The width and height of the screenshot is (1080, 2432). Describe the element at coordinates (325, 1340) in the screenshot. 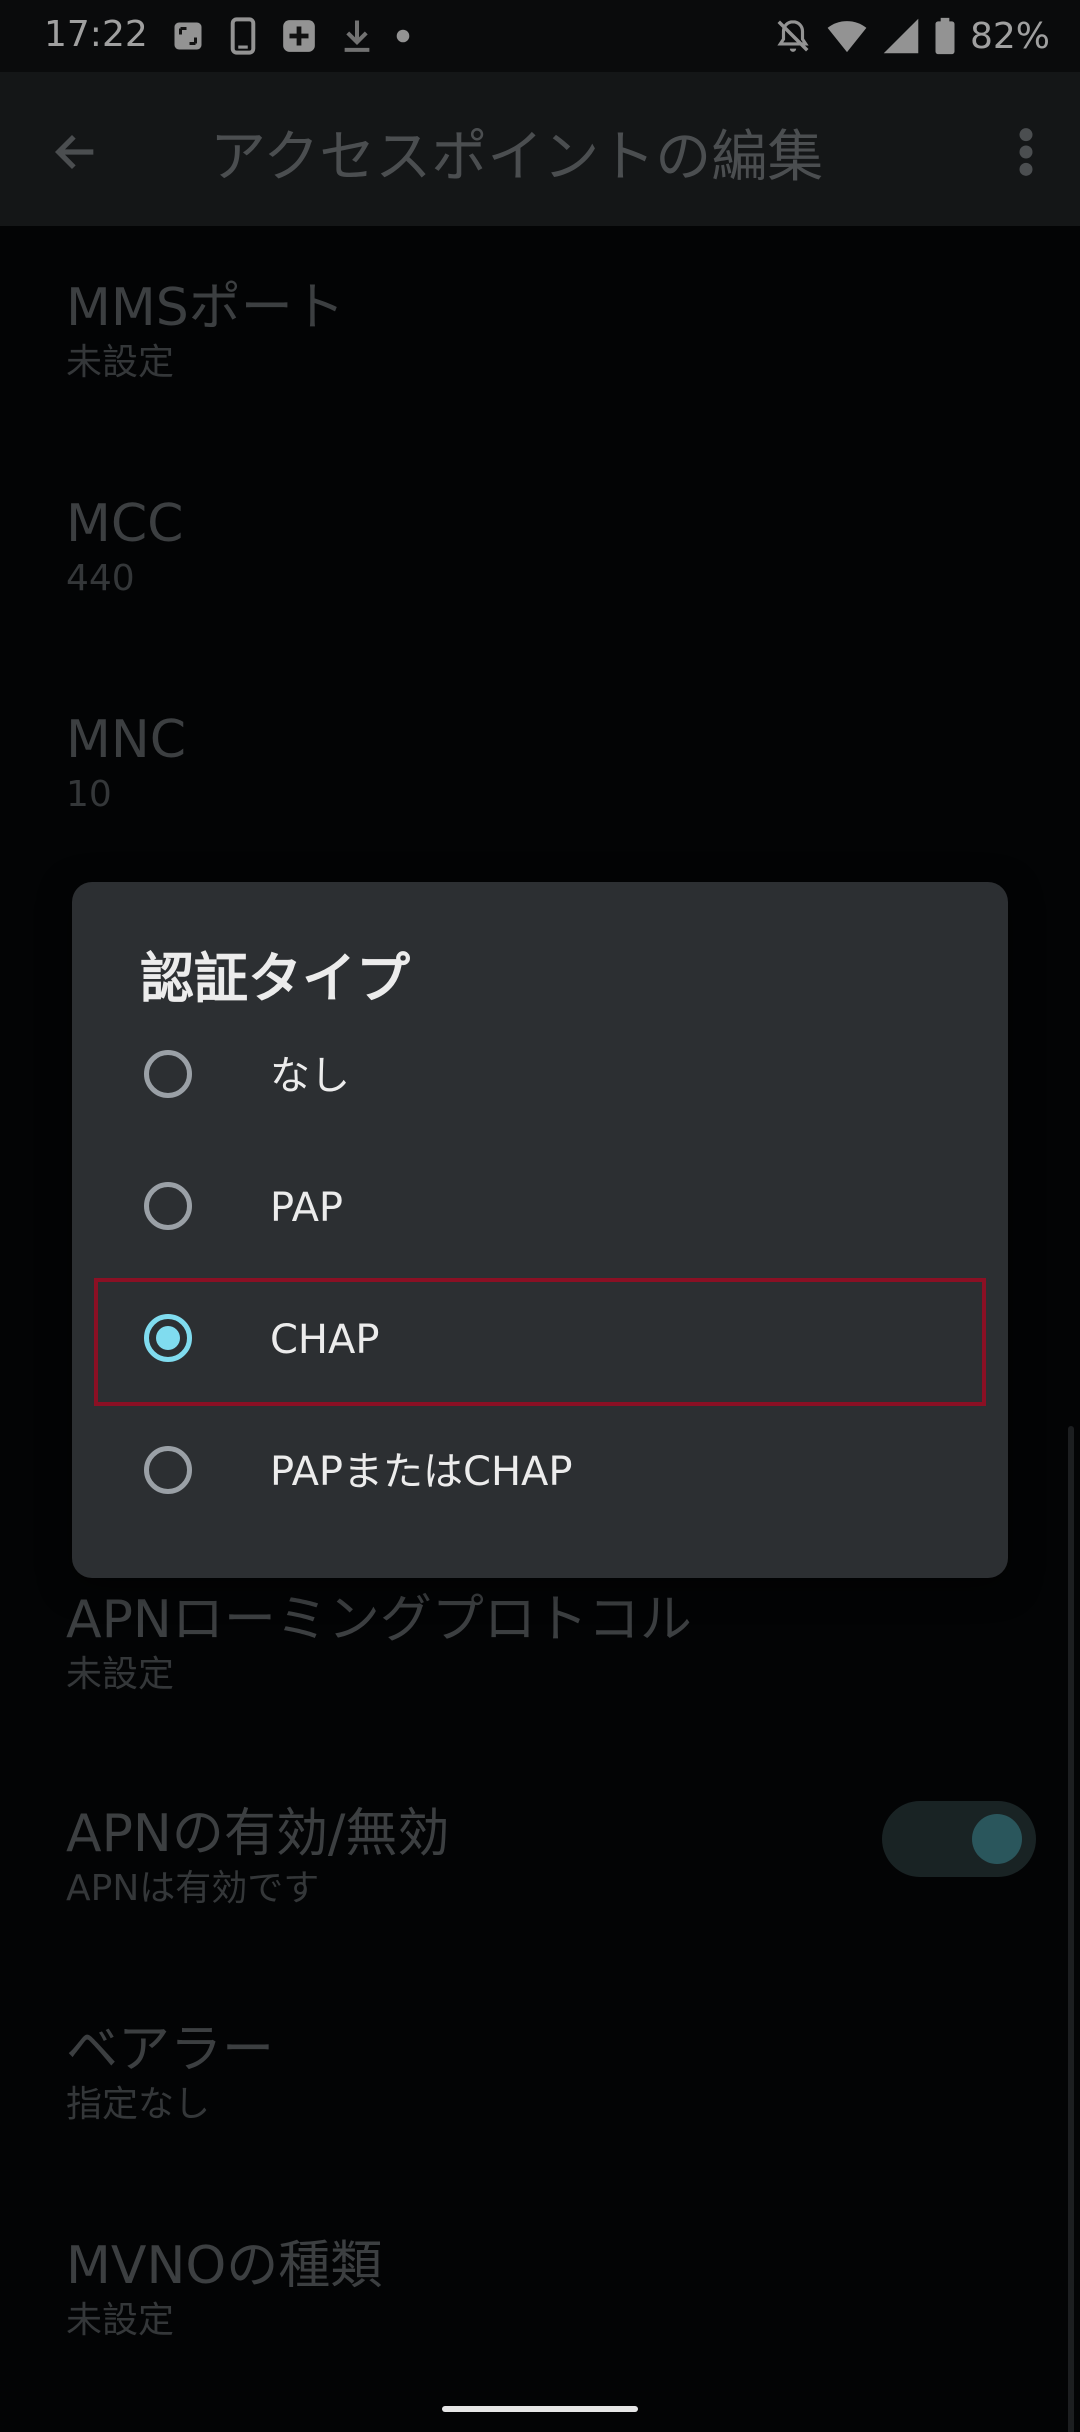

I see `option-label: CHAP` at that location.